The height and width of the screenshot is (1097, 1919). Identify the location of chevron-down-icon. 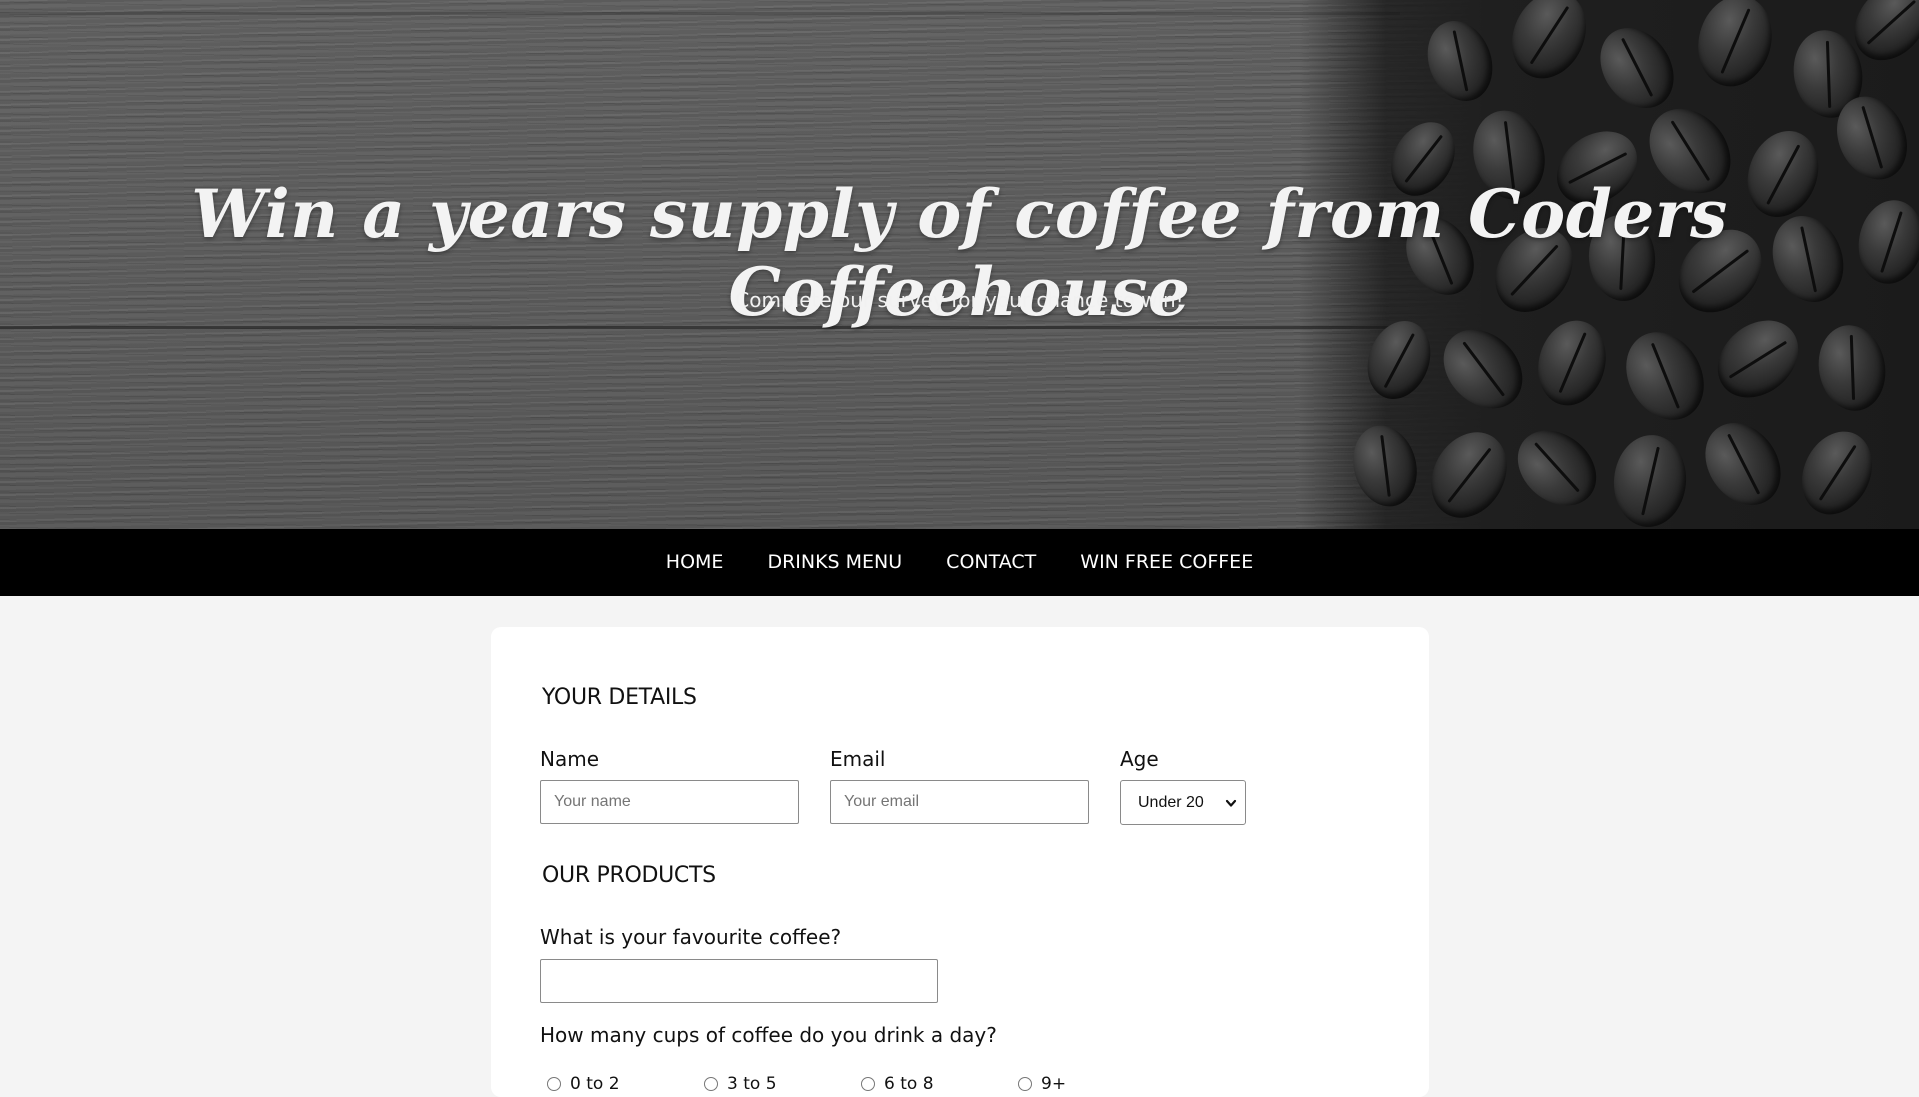
(1231, 803).